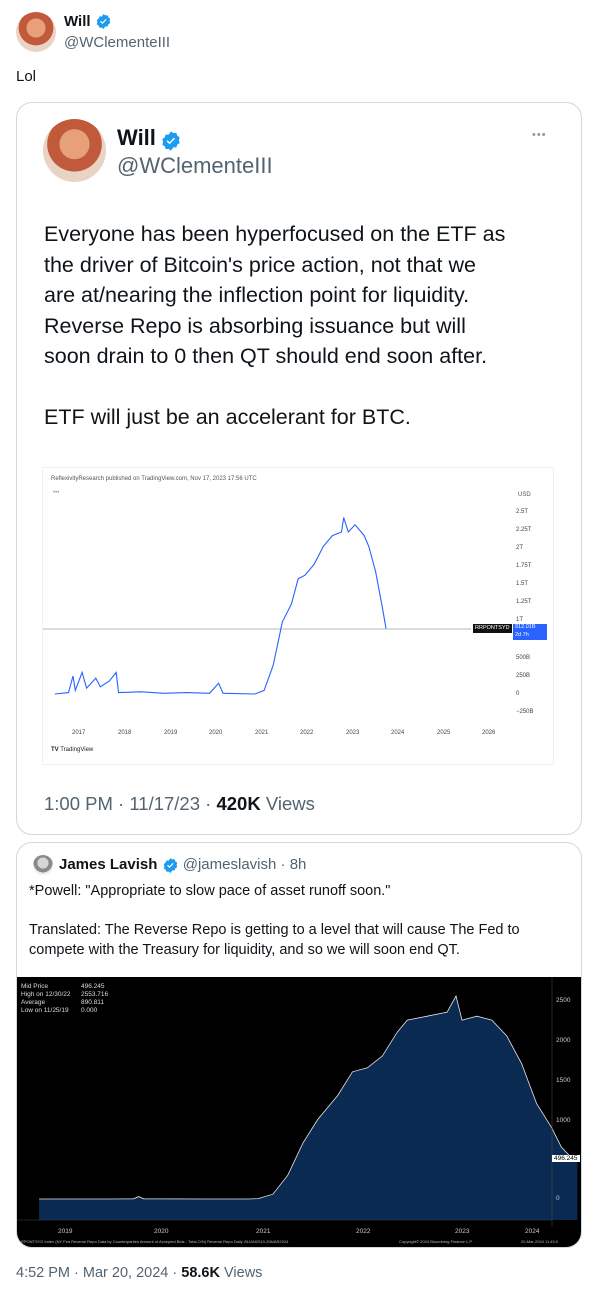 This screenshot has height=1300, width=598. What do you see at coordinates (444, 733) in the screenshot?
I see `x-label: 2025` at bounding box center [444, 733].